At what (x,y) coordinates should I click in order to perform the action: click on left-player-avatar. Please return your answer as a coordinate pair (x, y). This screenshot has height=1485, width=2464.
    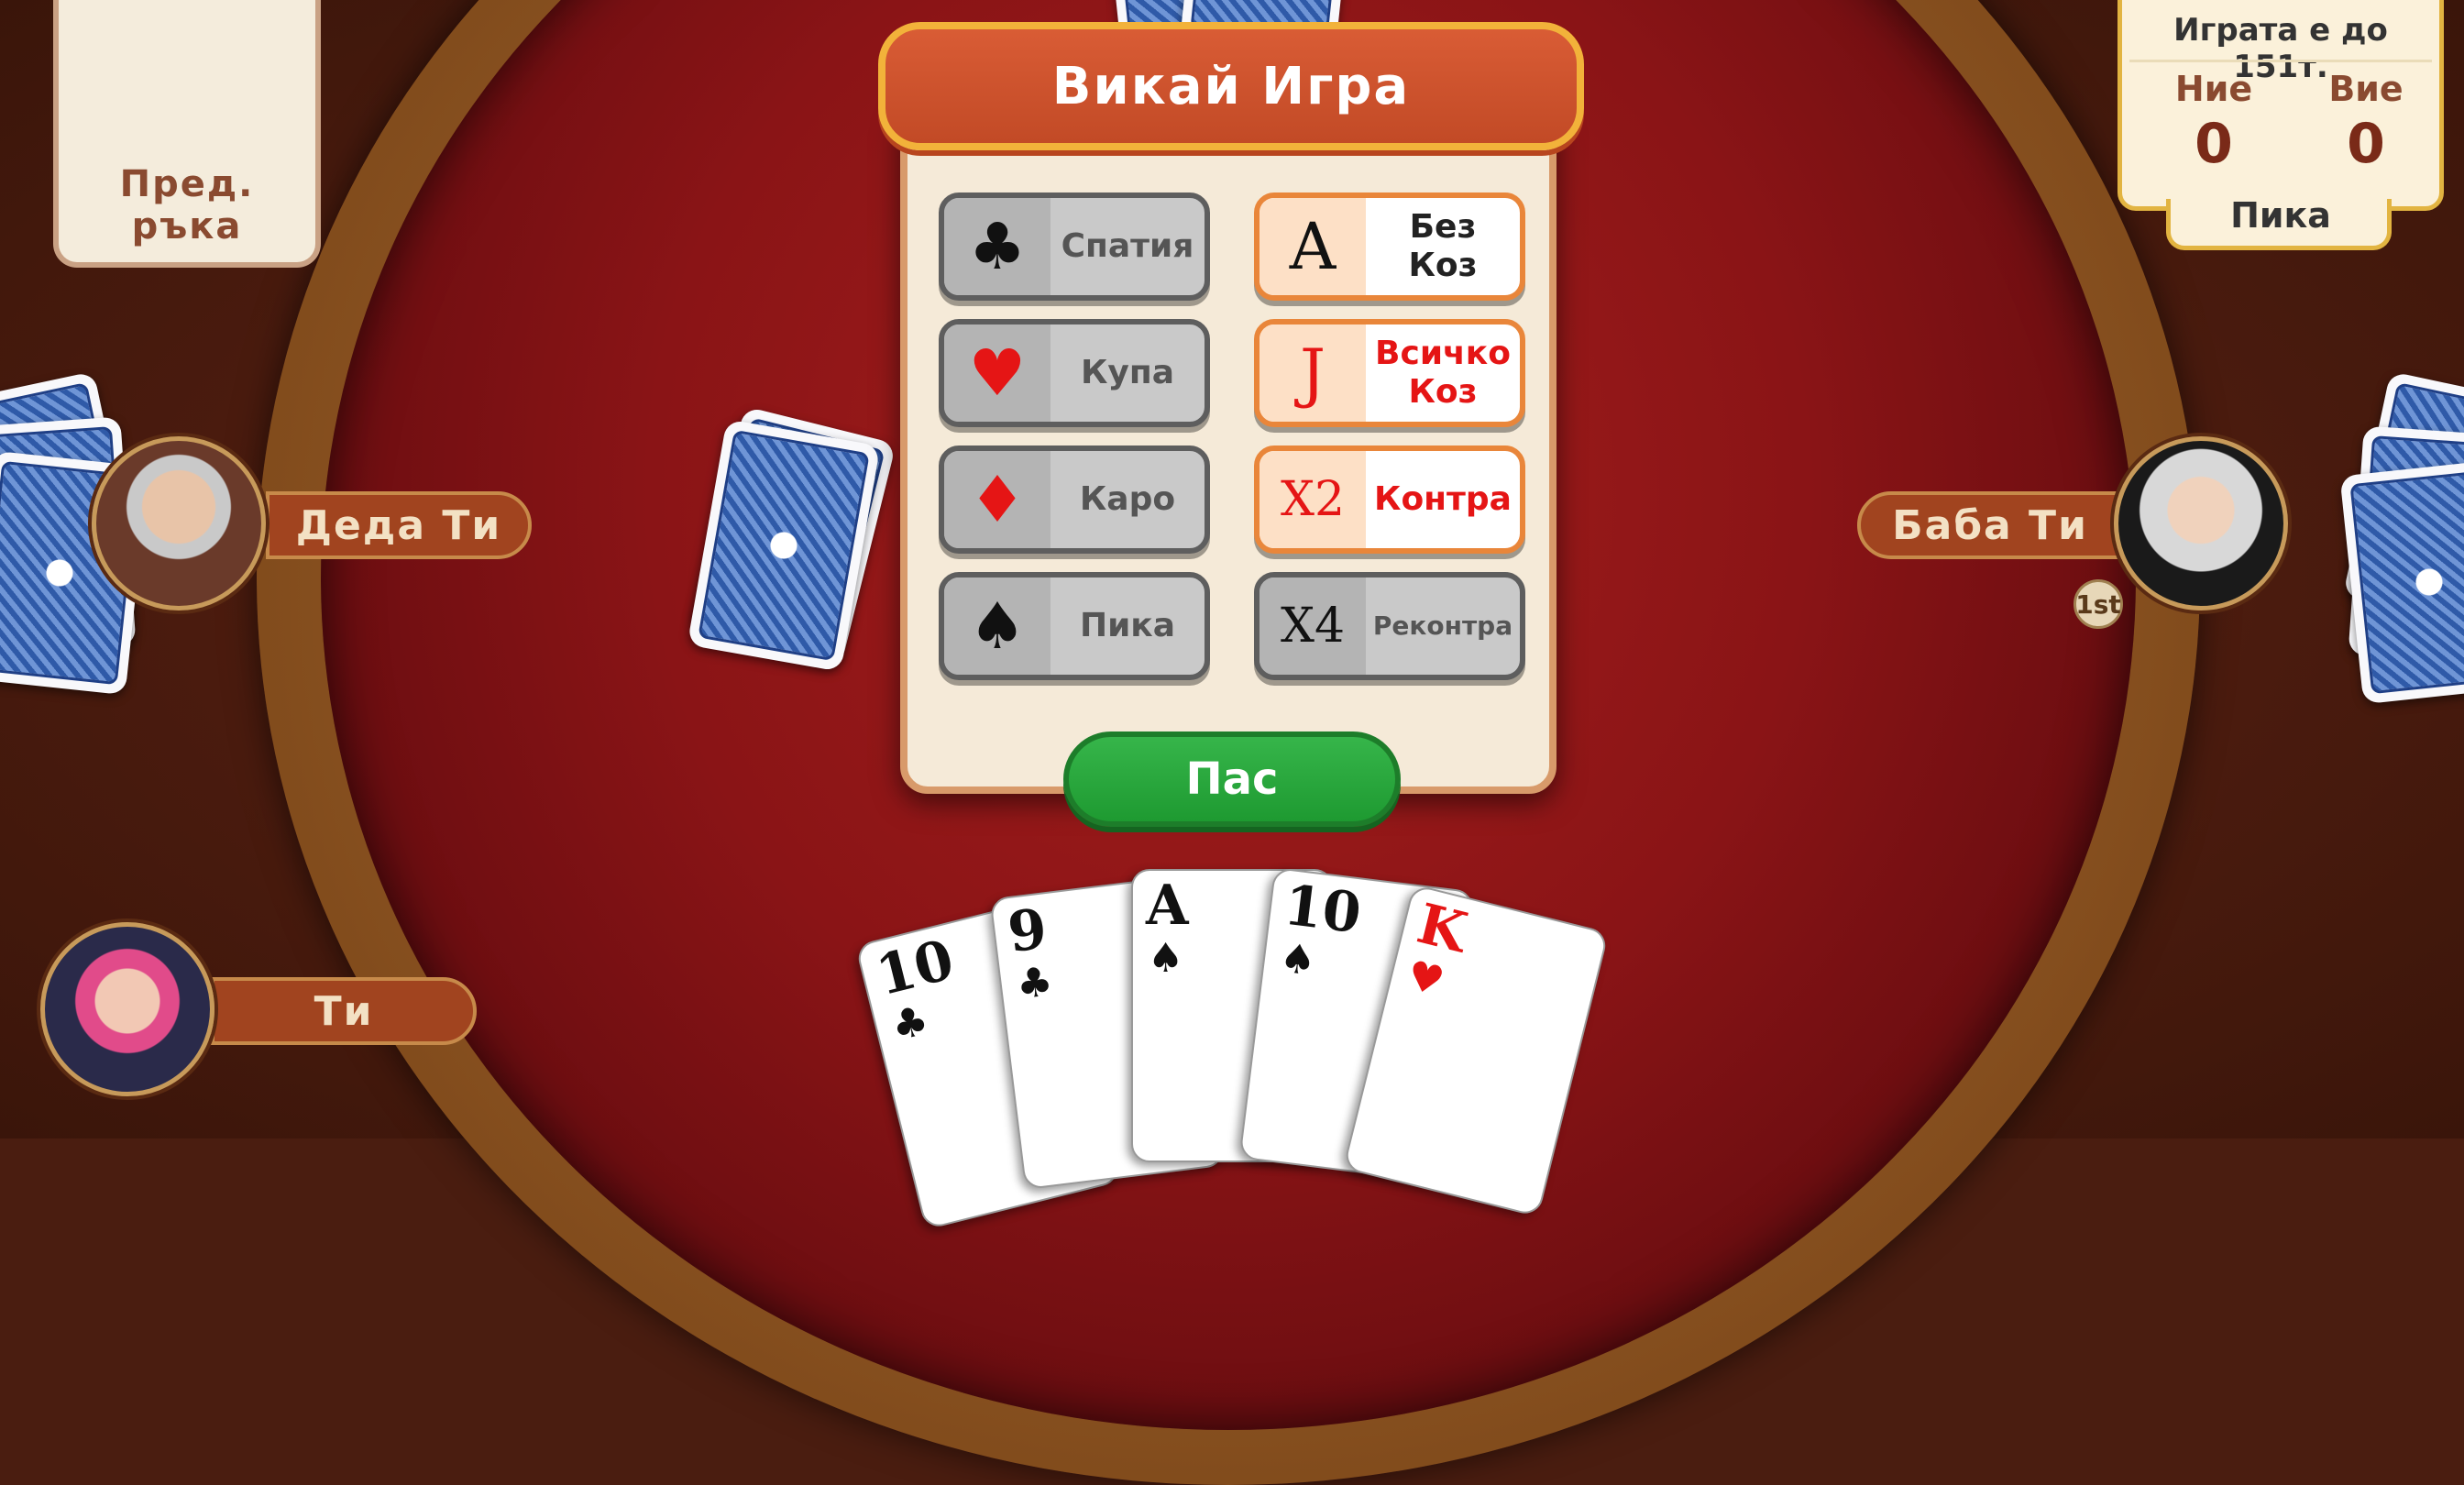
    Looking at the image, I should click on (179, 523).